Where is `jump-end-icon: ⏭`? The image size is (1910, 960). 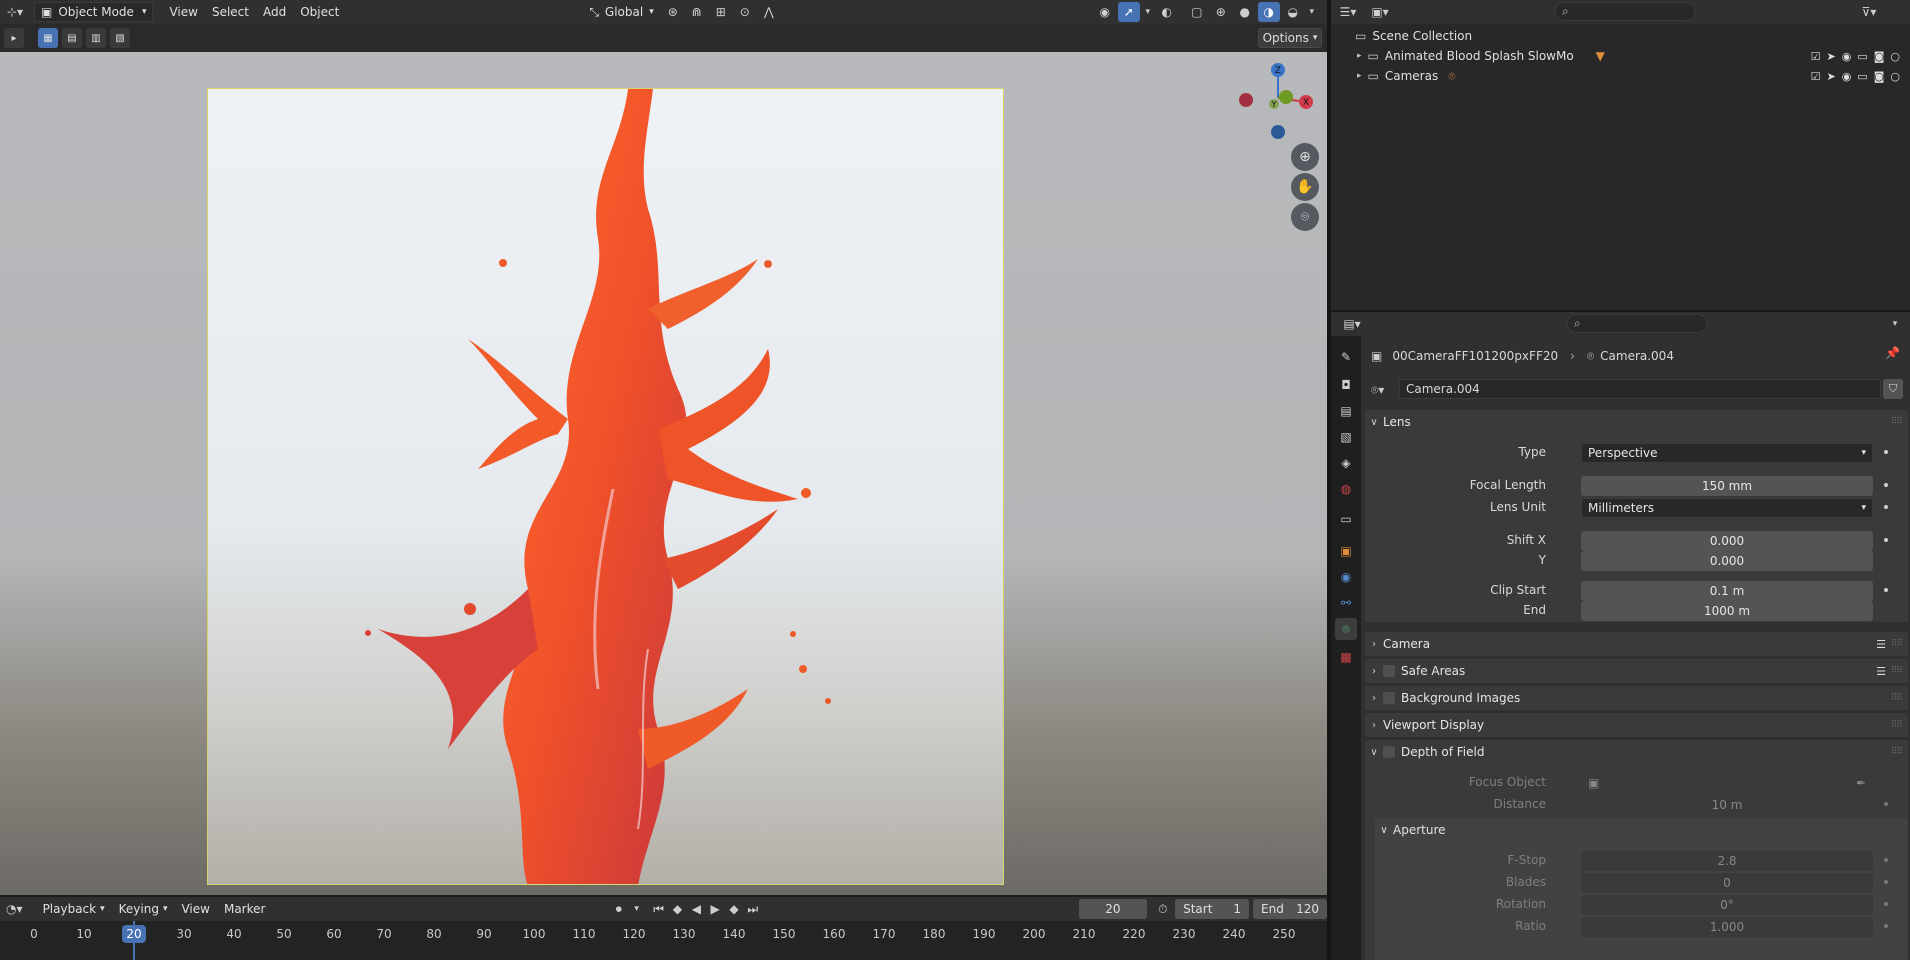
jump-end-icon: ⏭ is located at coordinates (752, 909).